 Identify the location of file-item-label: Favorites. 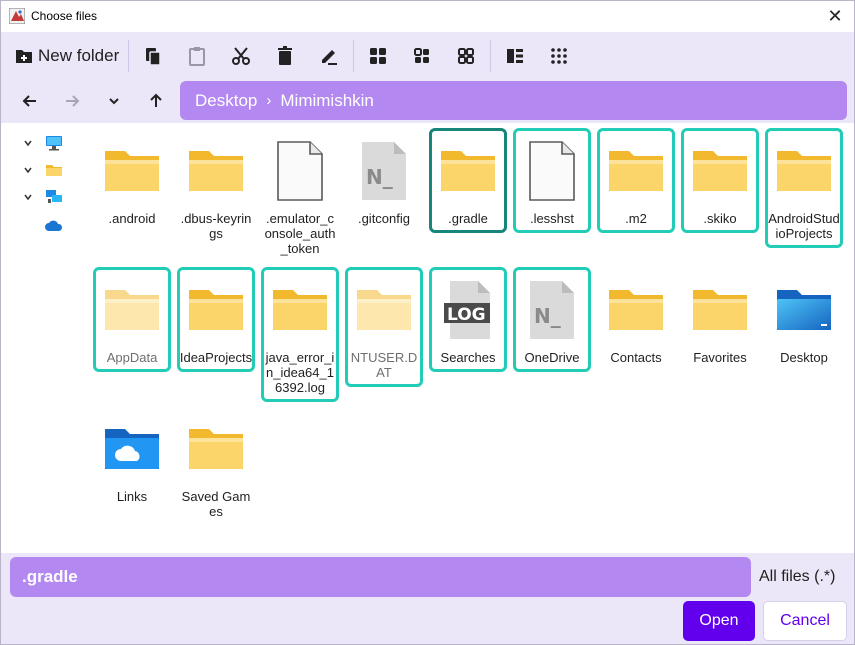
(720, 357).